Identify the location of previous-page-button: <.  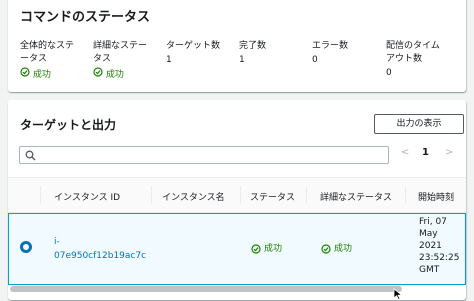
(405, 152).